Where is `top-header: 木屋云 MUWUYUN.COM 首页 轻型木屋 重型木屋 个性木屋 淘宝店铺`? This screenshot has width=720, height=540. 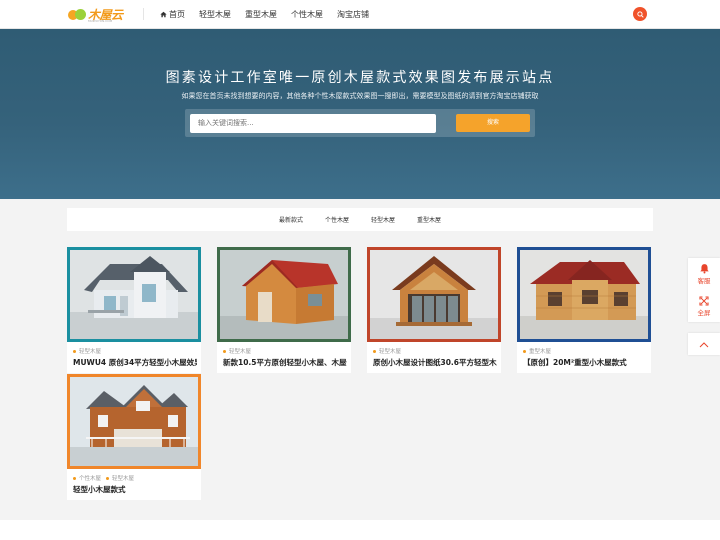 top-header: 木屋云 MUWUYUN.COM 首页 轻型木屋 重型木屋 个性木屋 淘宝店铺 is located at coordinates (360, 14).